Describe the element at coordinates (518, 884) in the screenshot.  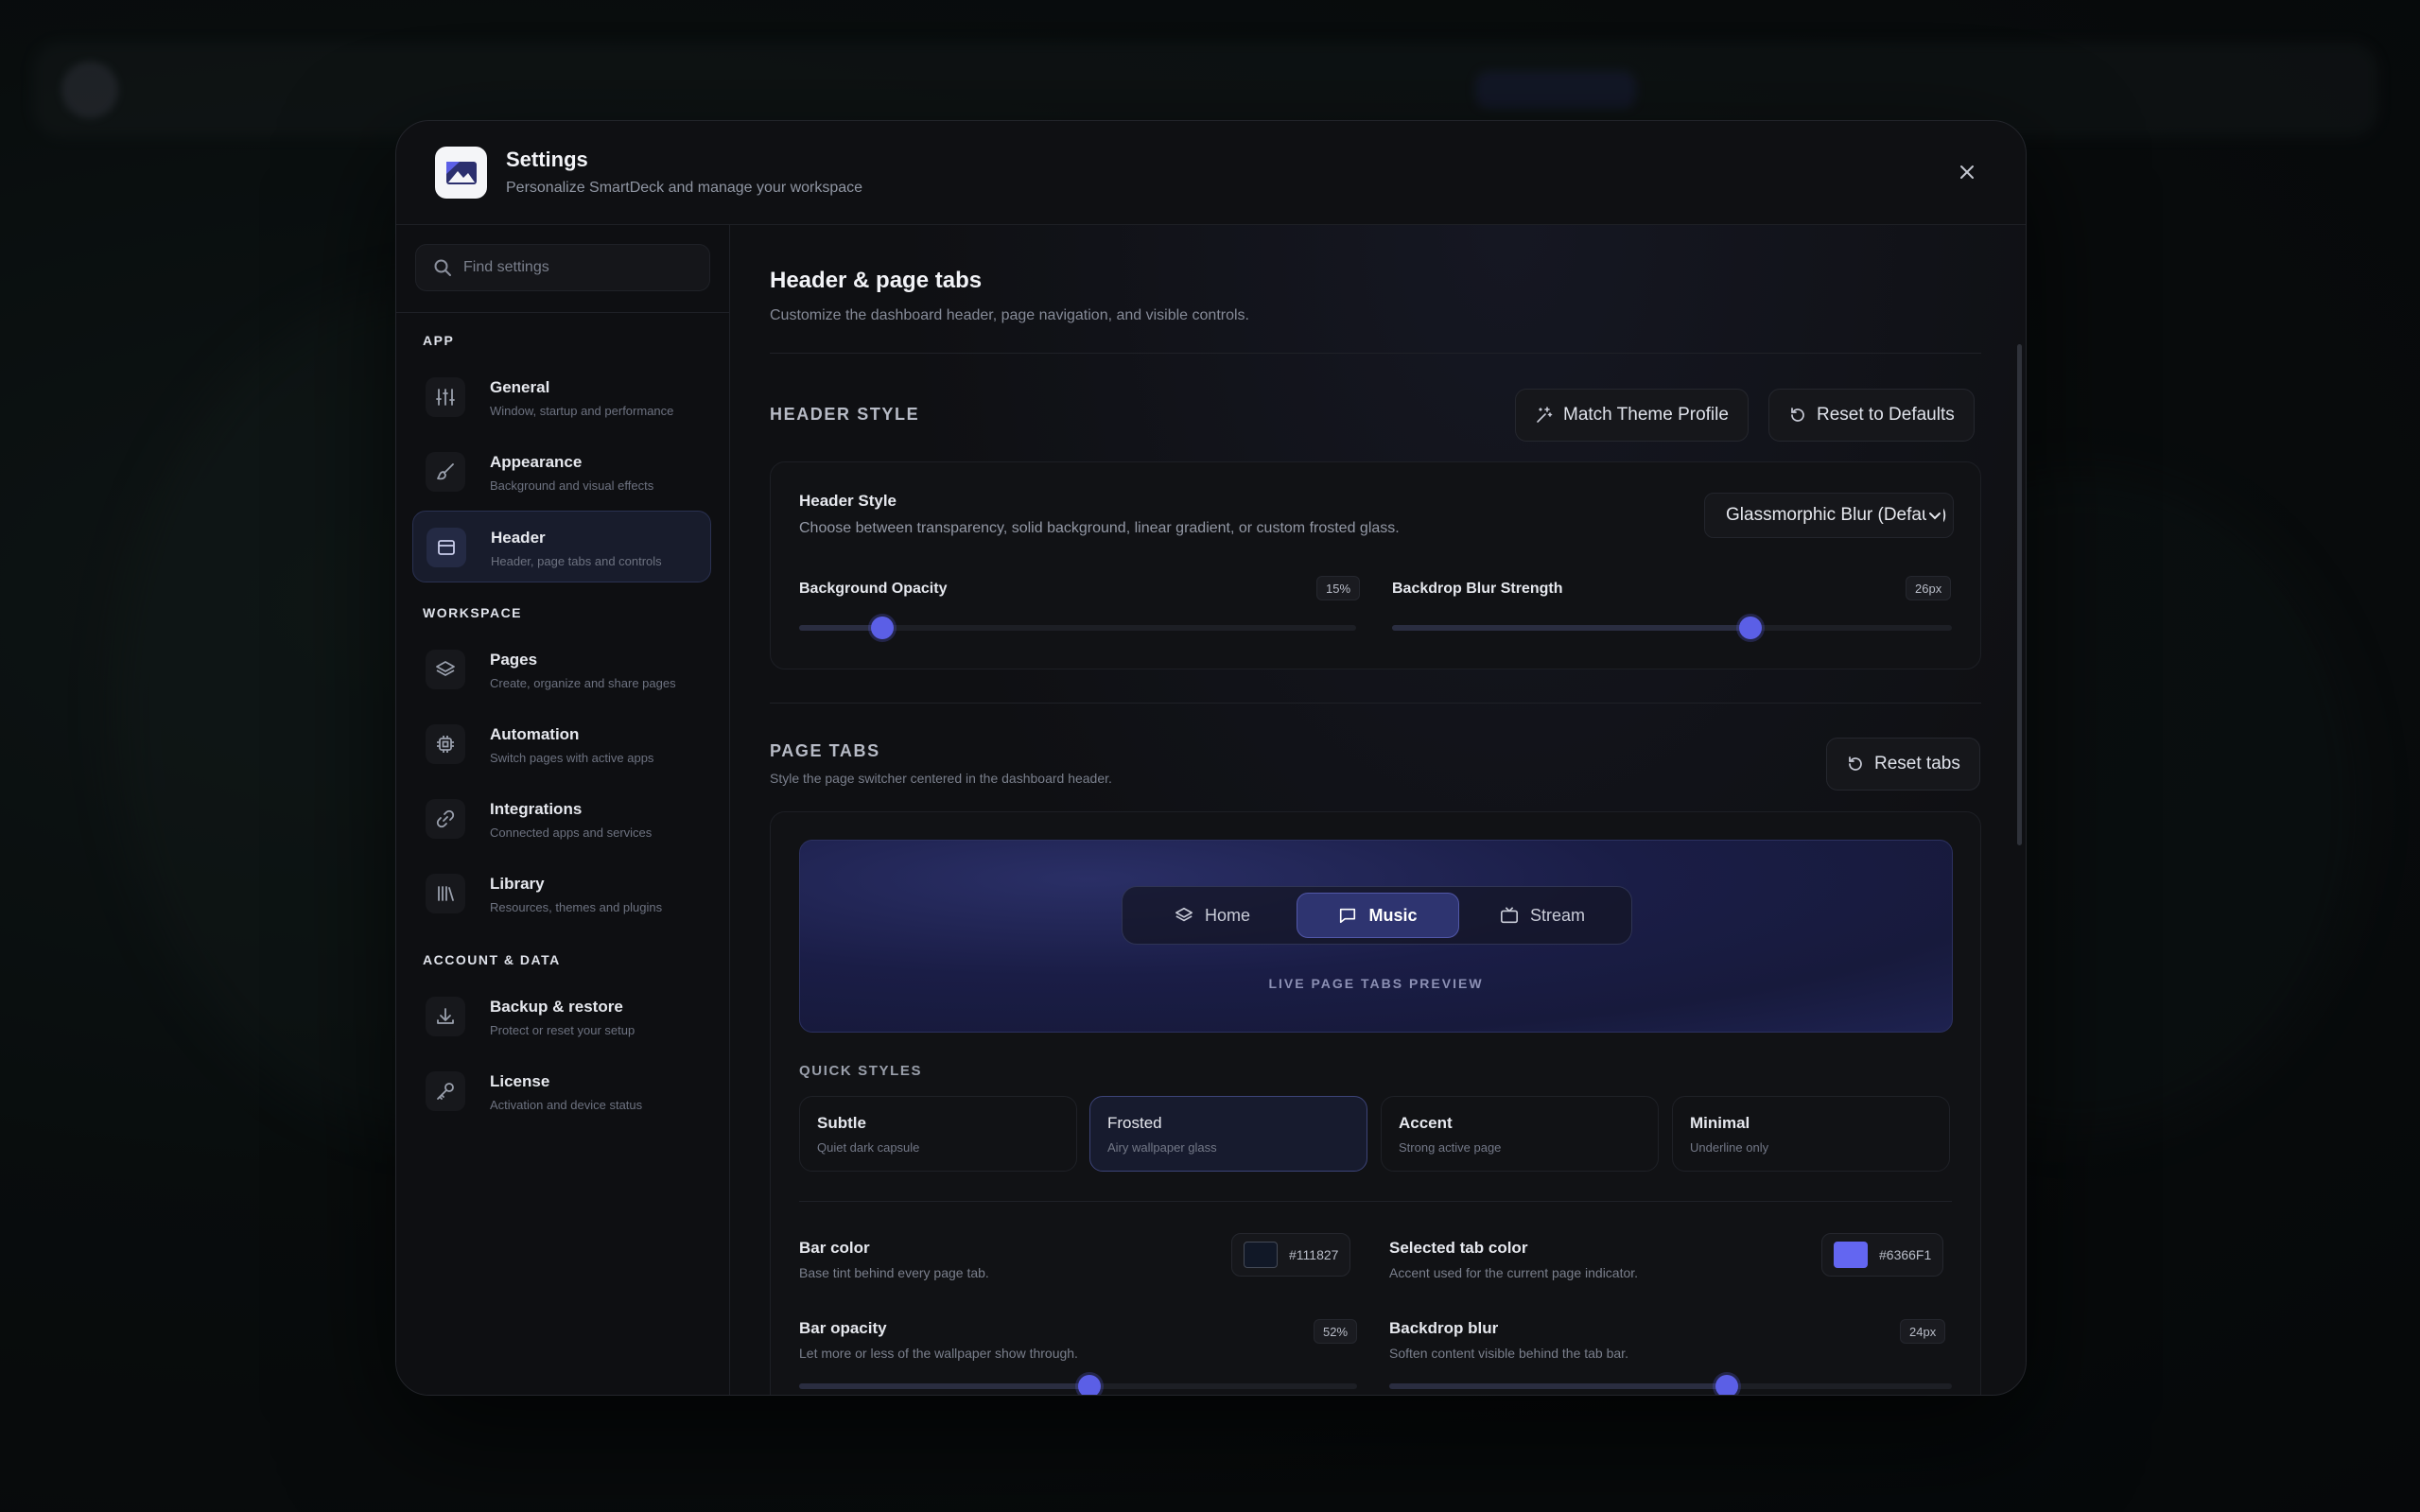
I see `sidebar-item-label: Library` at that location.